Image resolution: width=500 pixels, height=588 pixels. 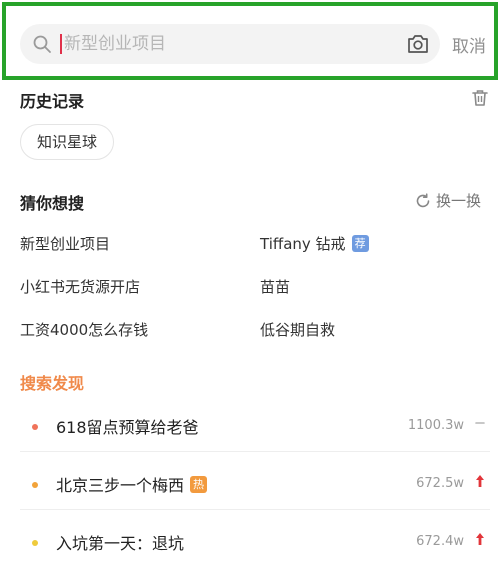 What do you see at coordinates (440, 483) in the screenshot?
I see `view-count: 672.5w` at bounding box center [440, 483].